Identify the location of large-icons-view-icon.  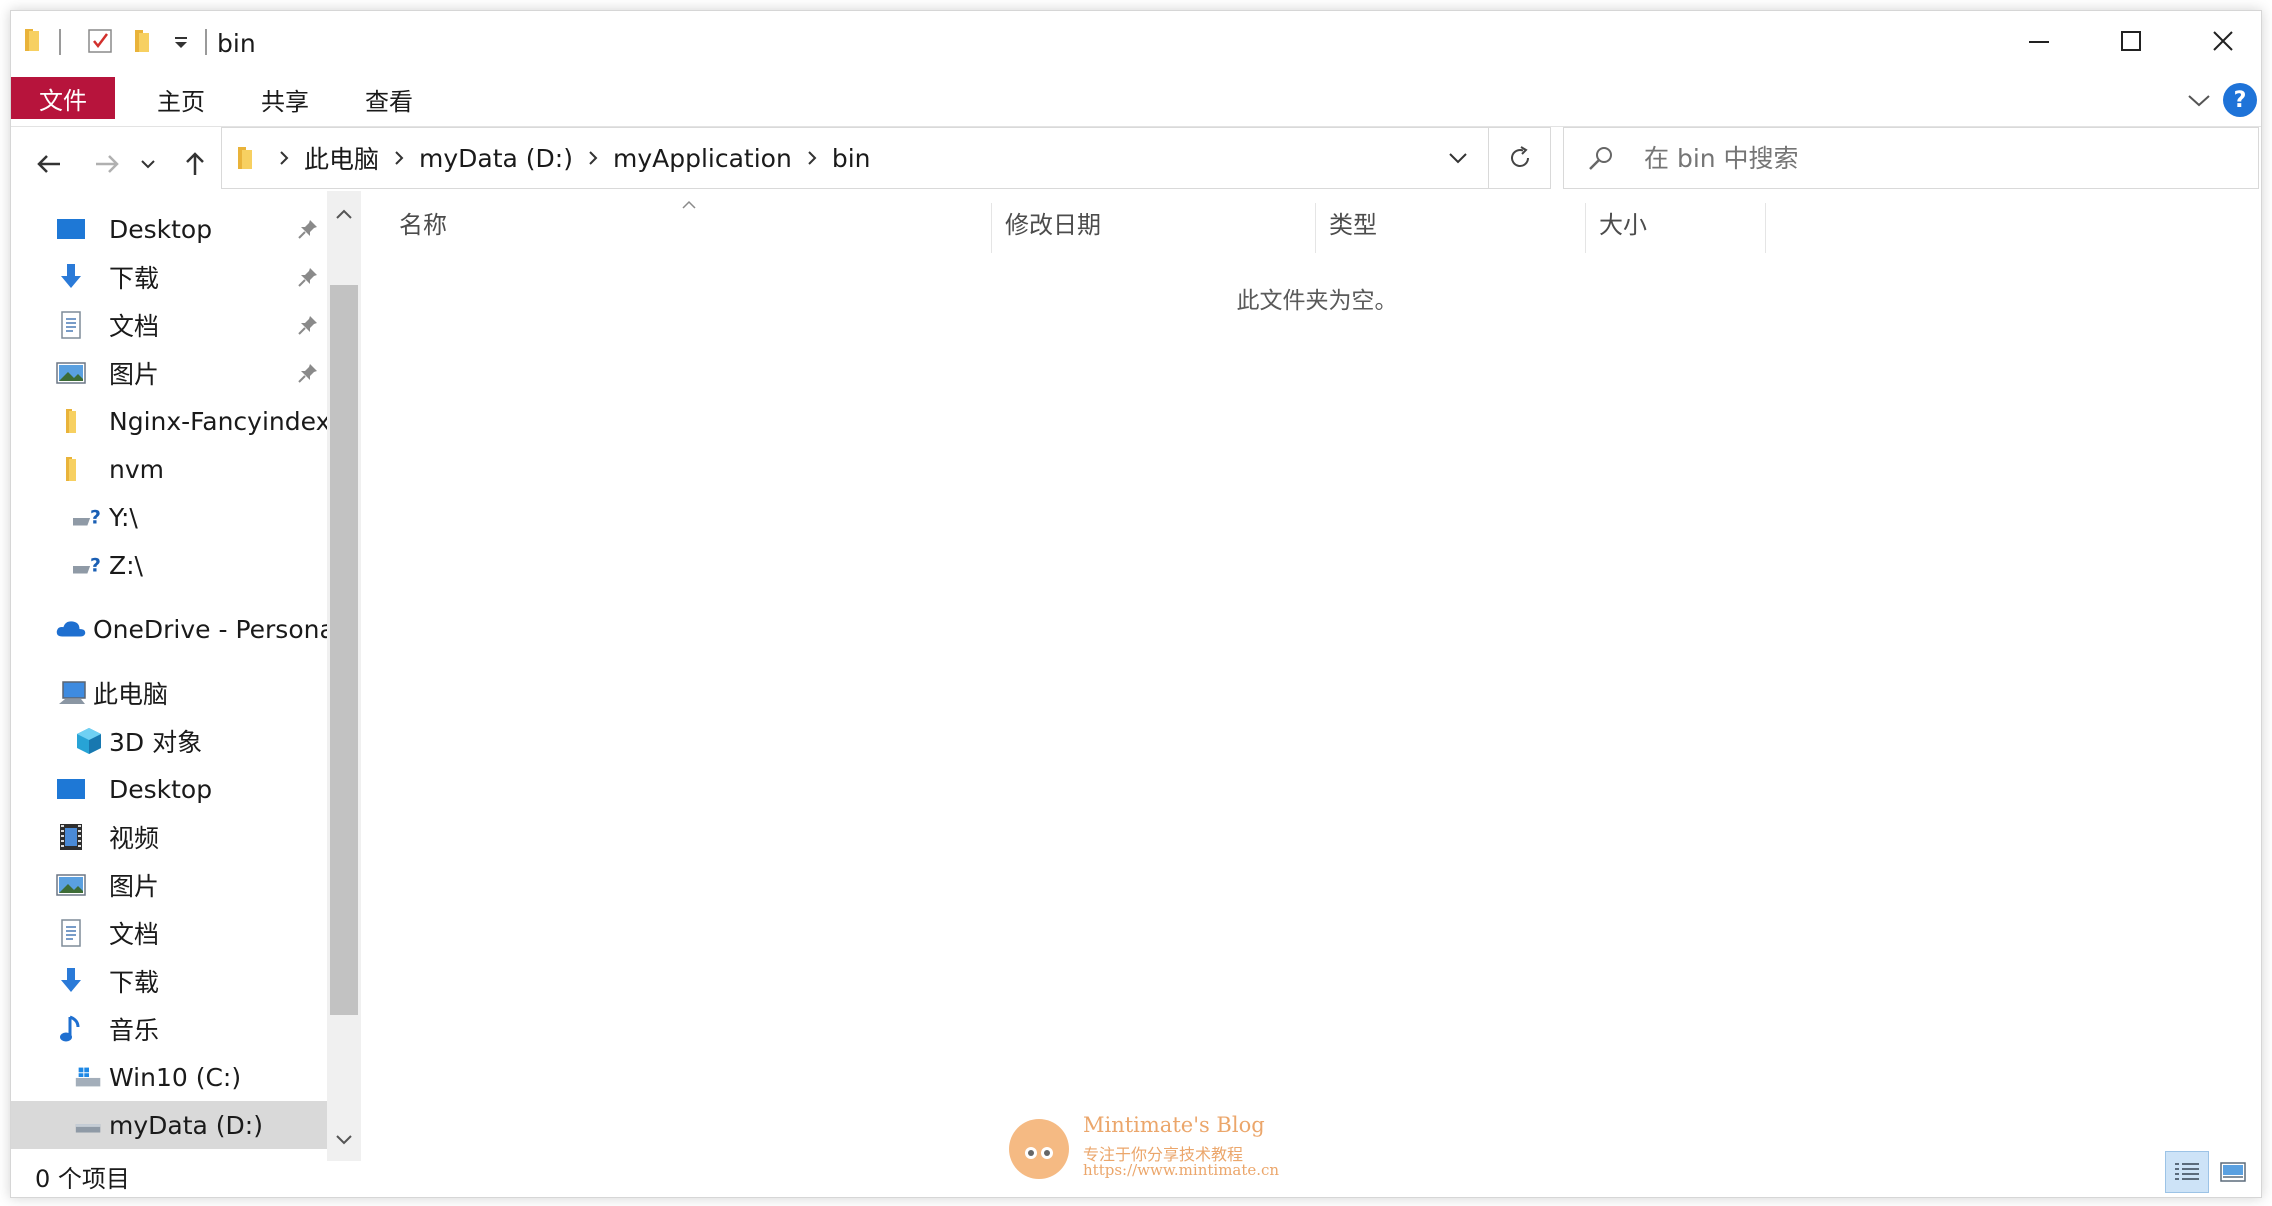
(2233, 1172).